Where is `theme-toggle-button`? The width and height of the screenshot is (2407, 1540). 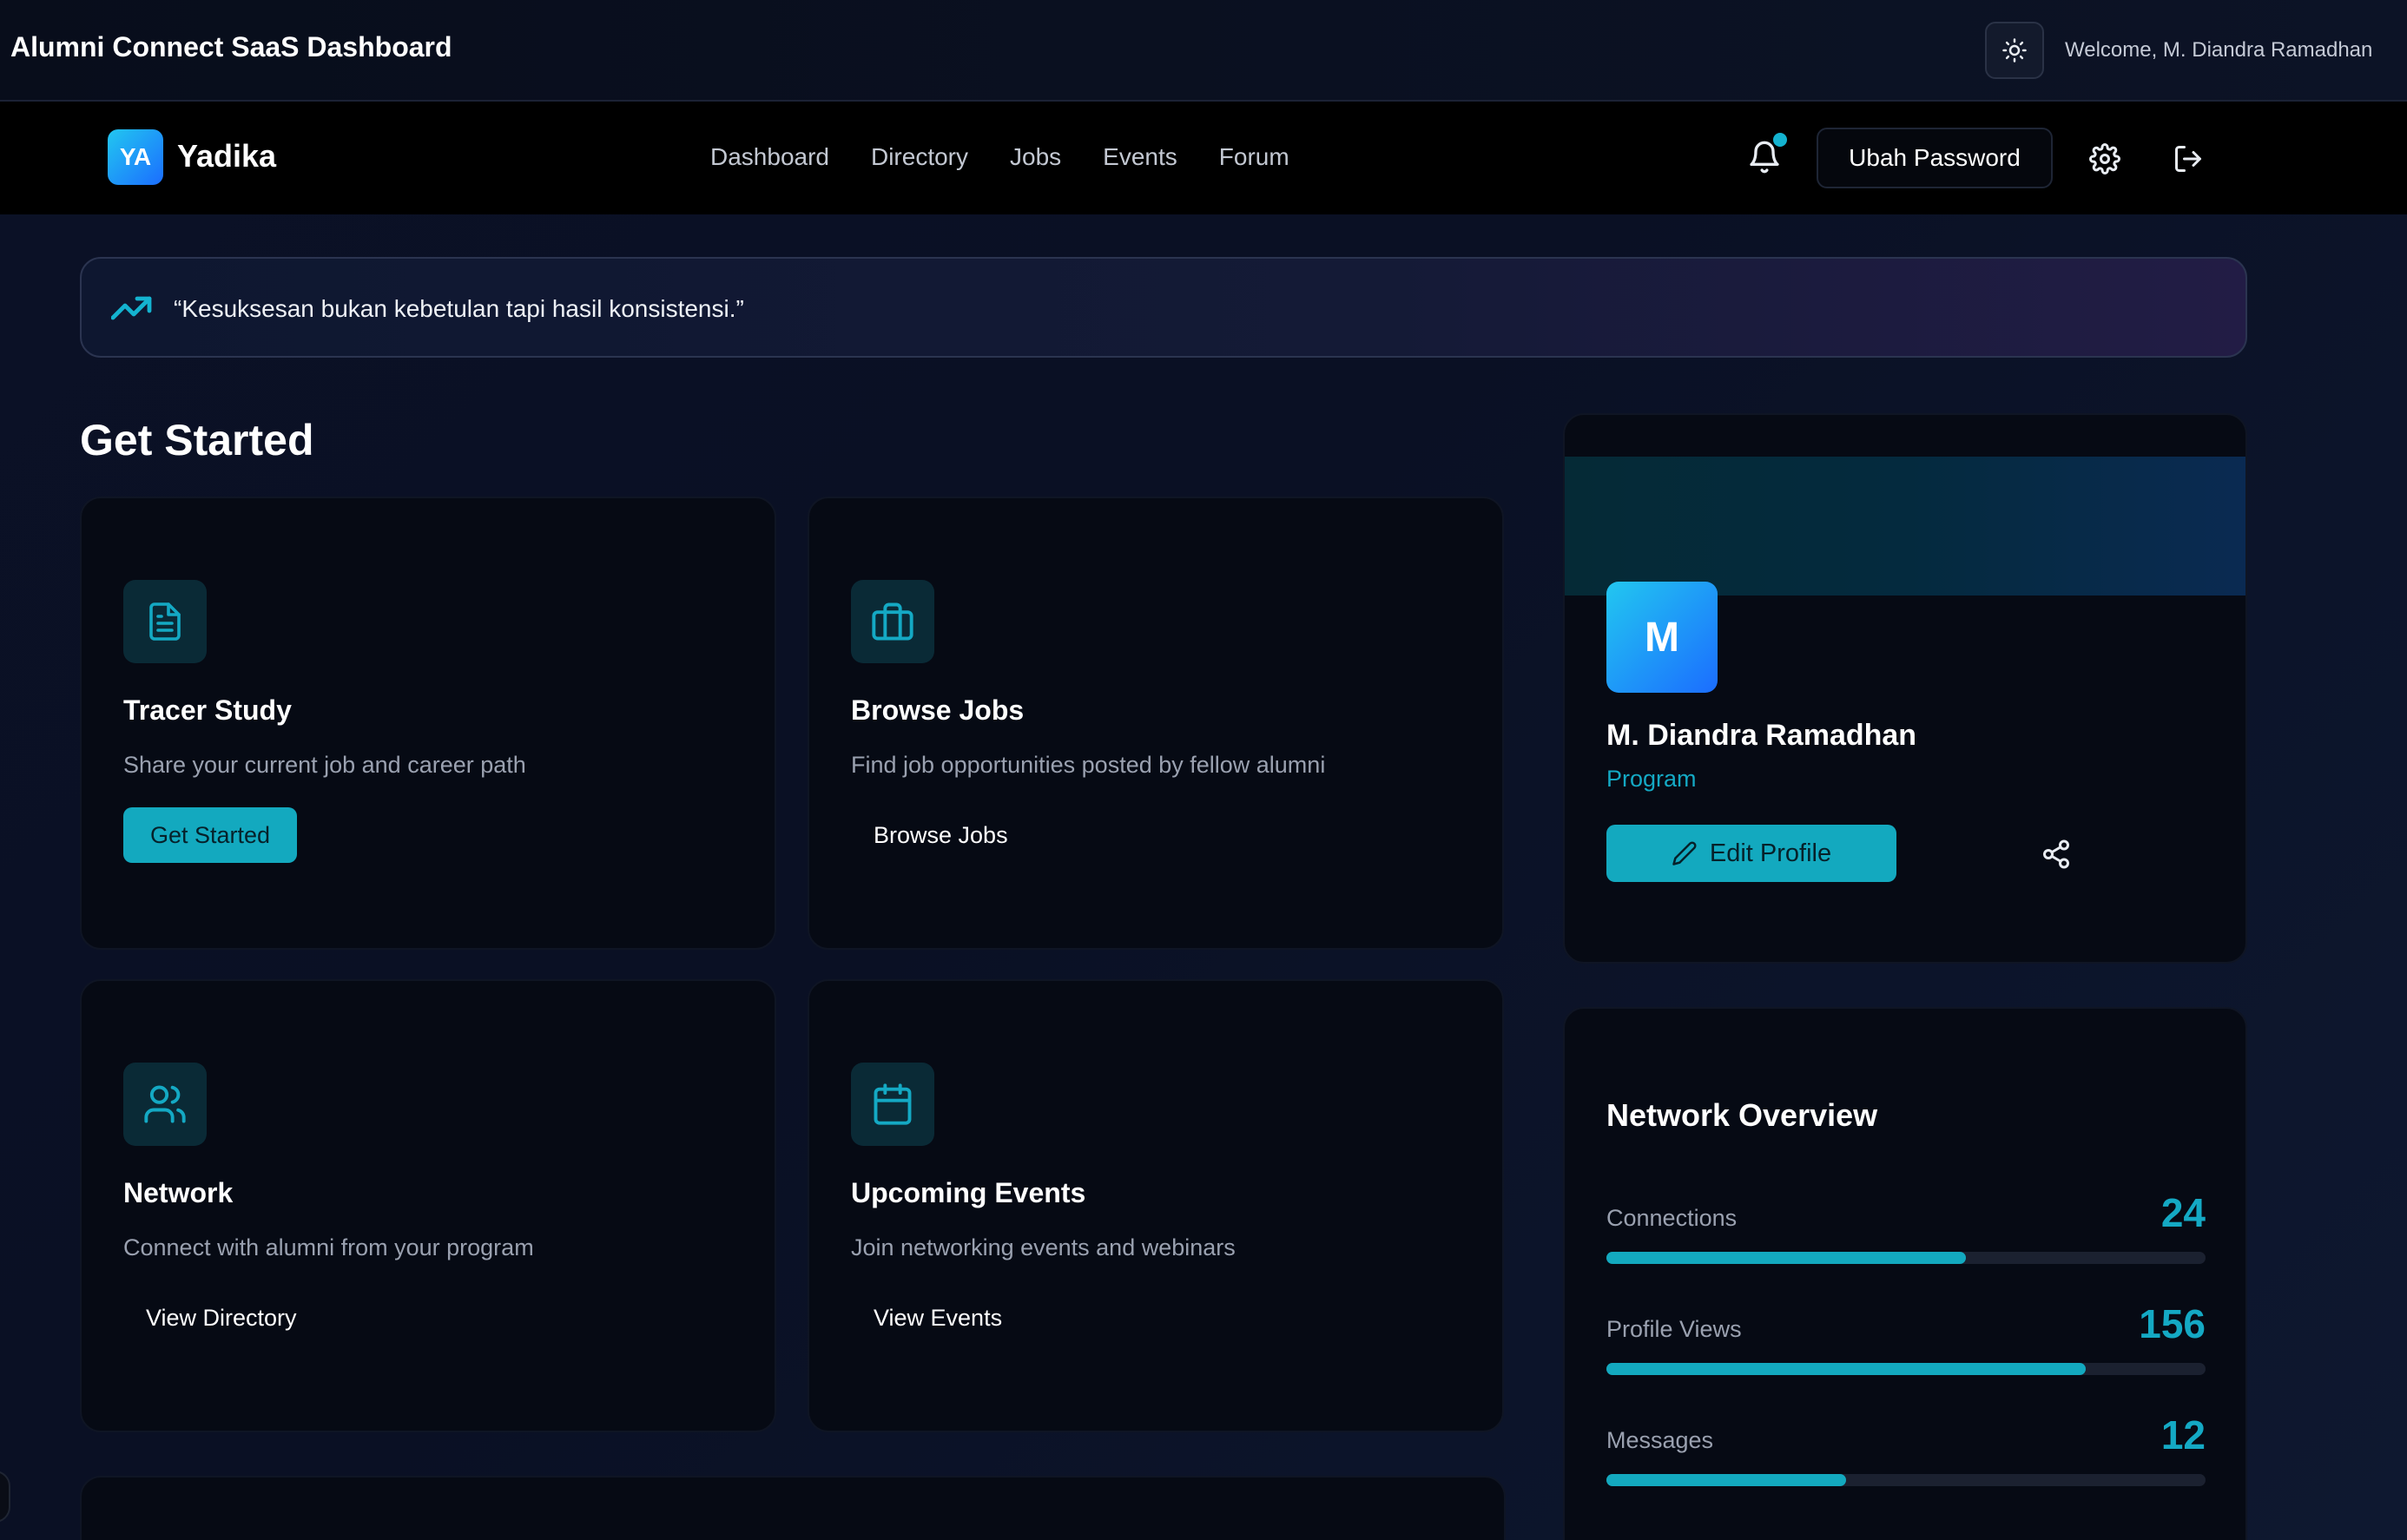 theme-toggle-button is located at coordinates (2014, 51).